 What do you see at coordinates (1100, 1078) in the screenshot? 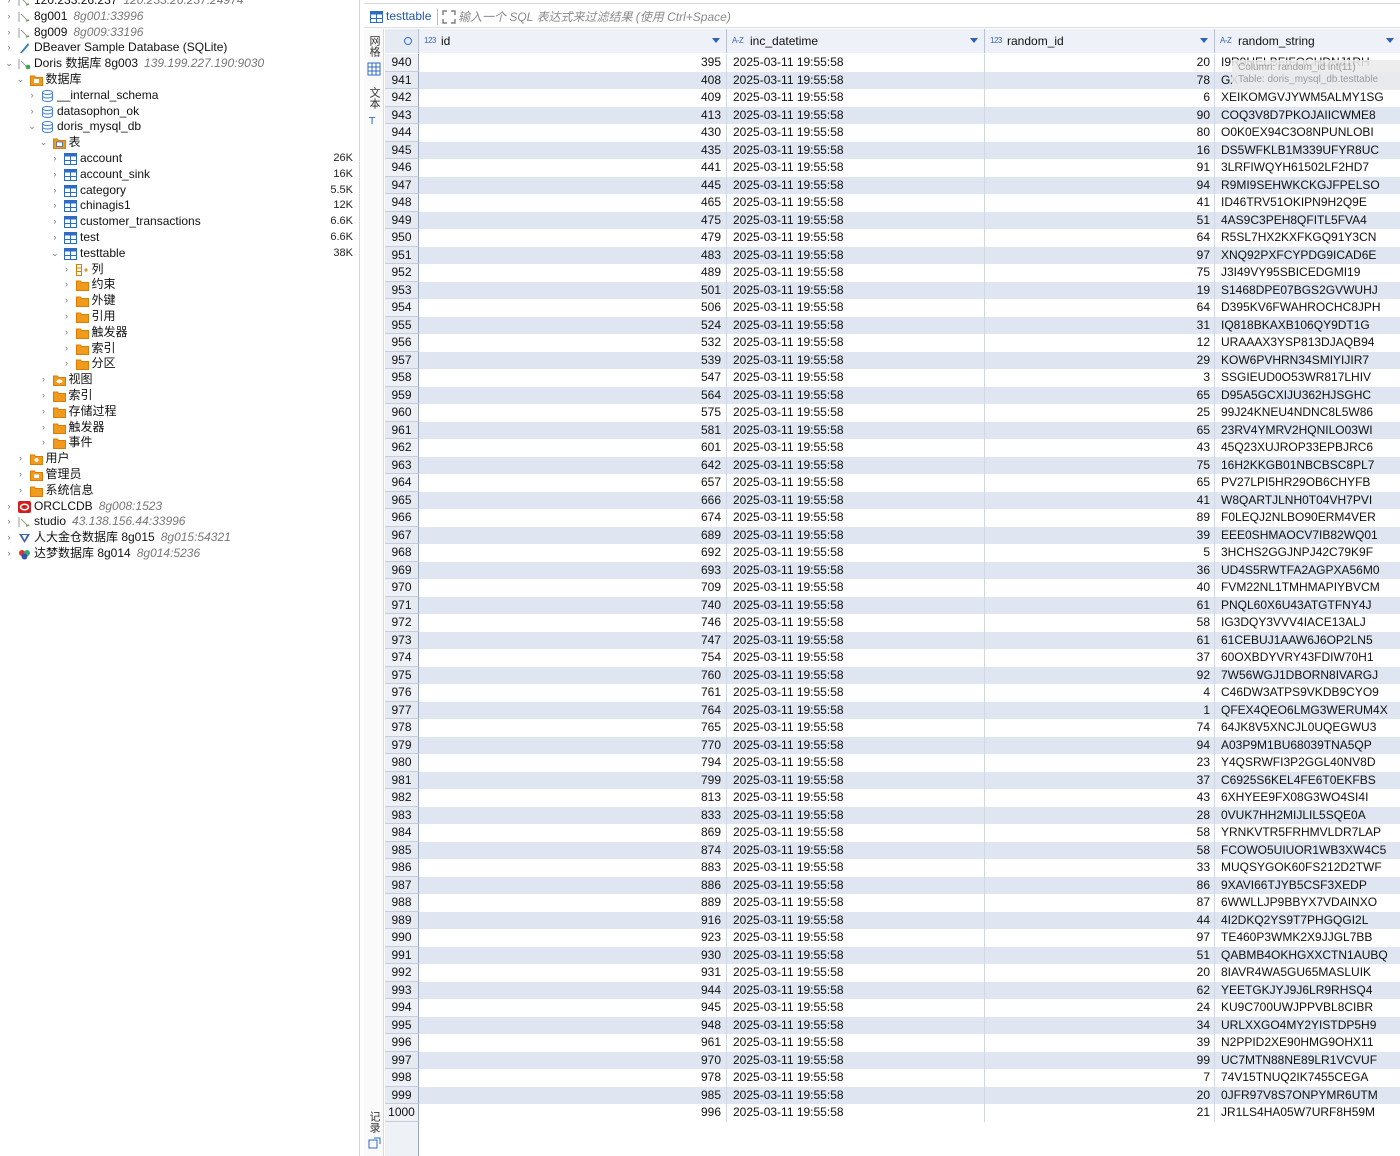
I see `cell-random-id: 7` at bounding box center [1100, 1078].